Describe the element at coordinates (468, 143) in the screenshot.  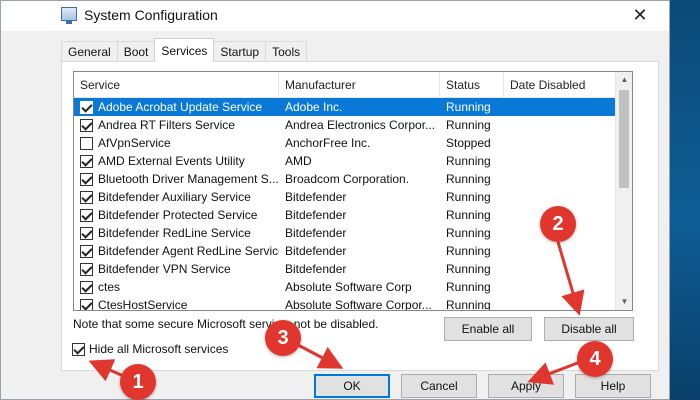
I see `status-cell: Stopped` at that location.